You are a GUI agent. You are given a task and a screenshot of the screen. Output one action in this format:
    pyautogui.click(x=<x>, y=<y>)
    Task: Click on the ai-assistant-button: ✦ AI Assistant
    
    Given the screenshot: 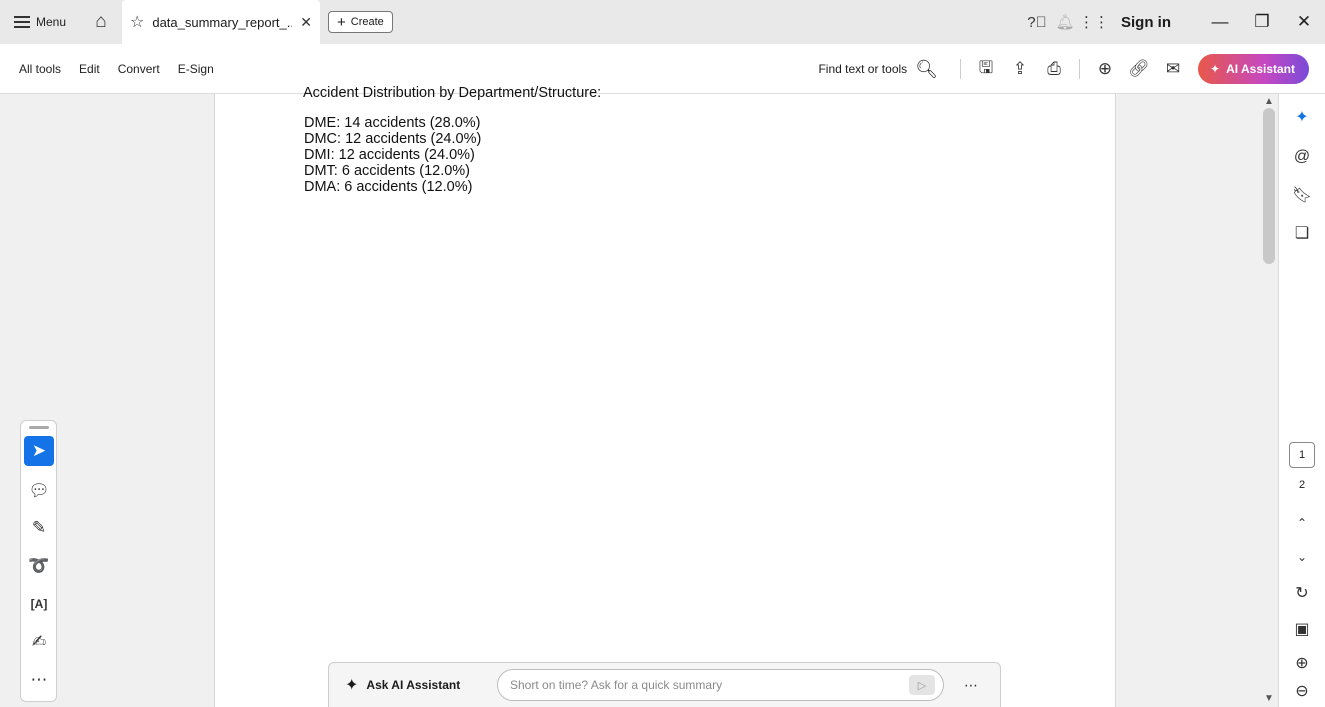 What is the action you would take?
    pyautogui.click(x=1253, y=69)
    